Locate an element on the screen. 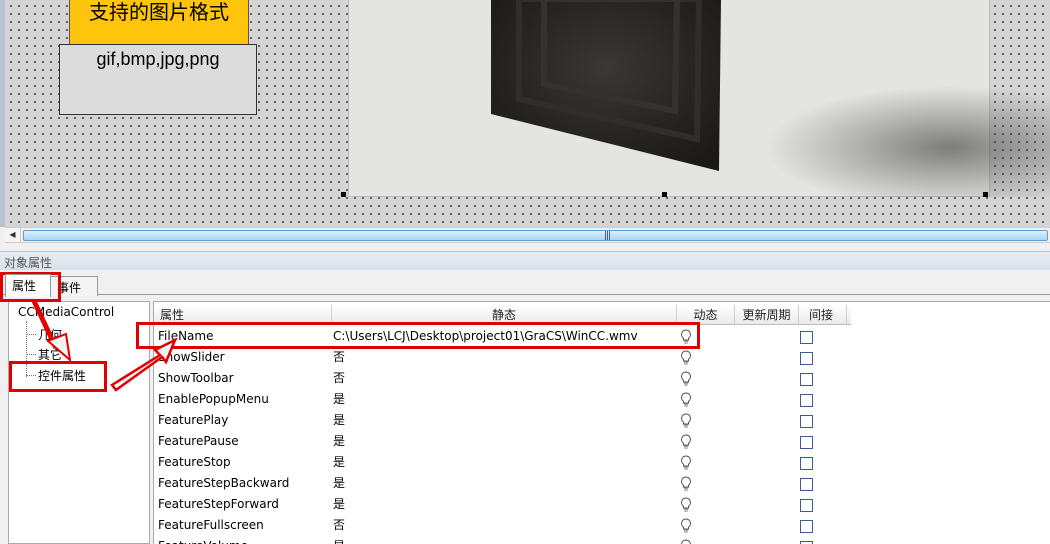 This screenshot has height=544, width=1050. property-name: EnablePopupMenu is located at coordinates (213, 399).